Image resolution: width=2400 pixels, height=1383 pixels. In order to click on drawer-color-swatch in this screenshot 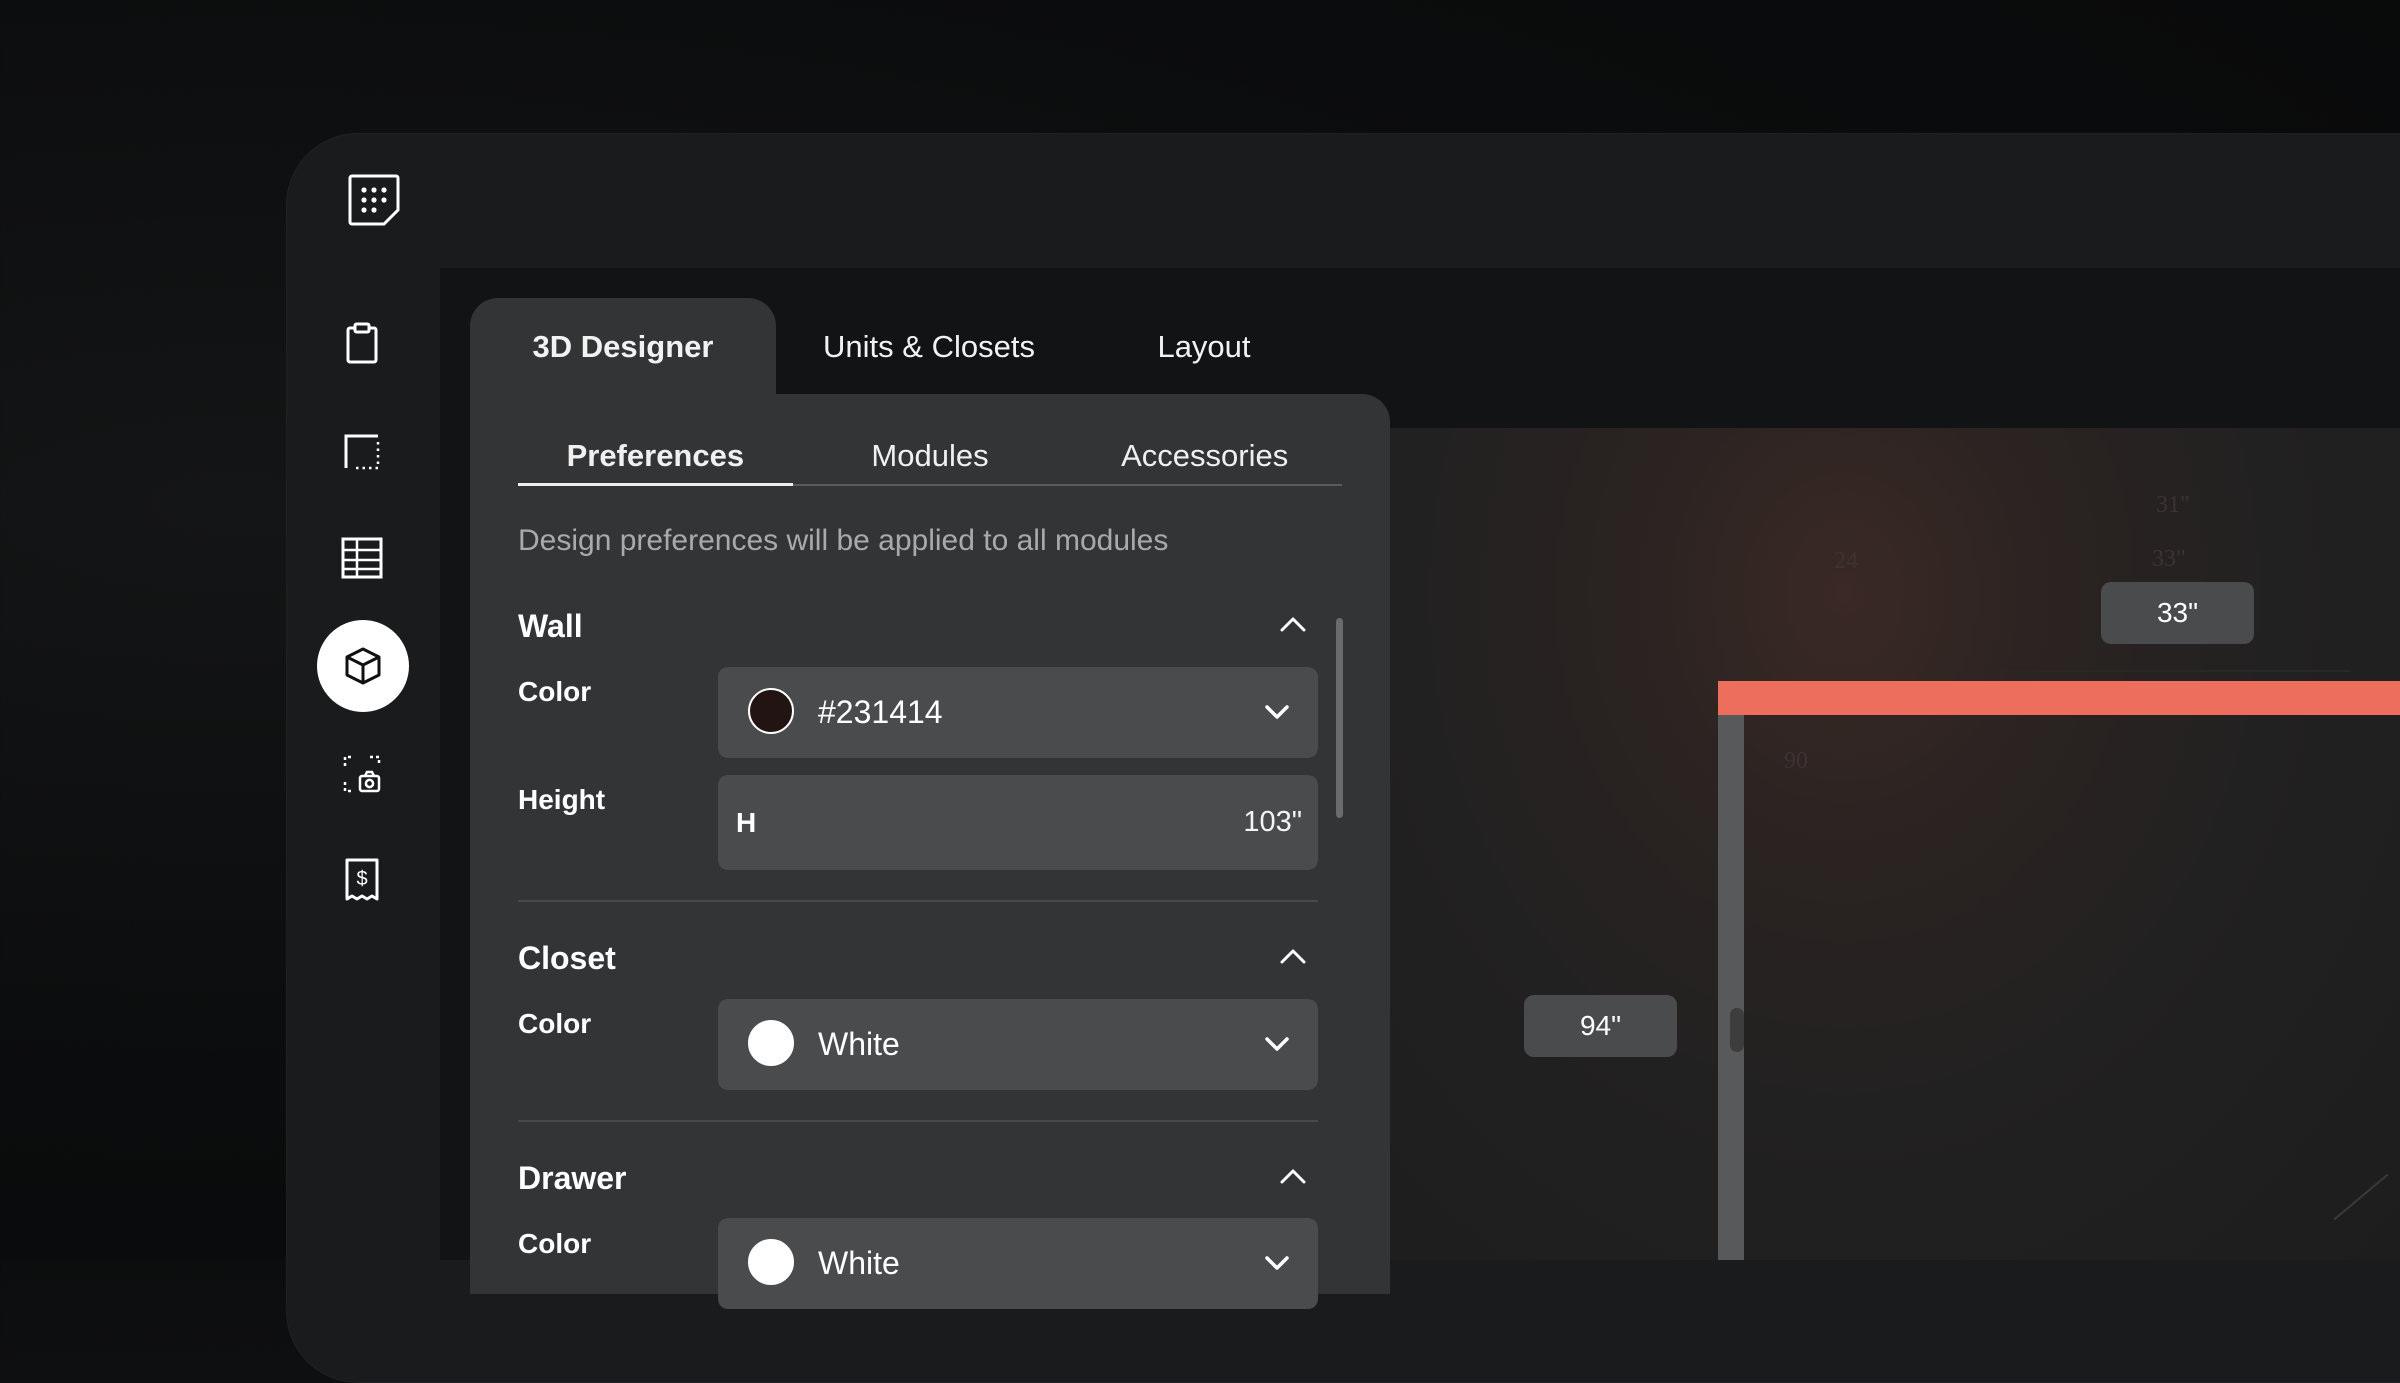, I will do `click(771, 1262)`.